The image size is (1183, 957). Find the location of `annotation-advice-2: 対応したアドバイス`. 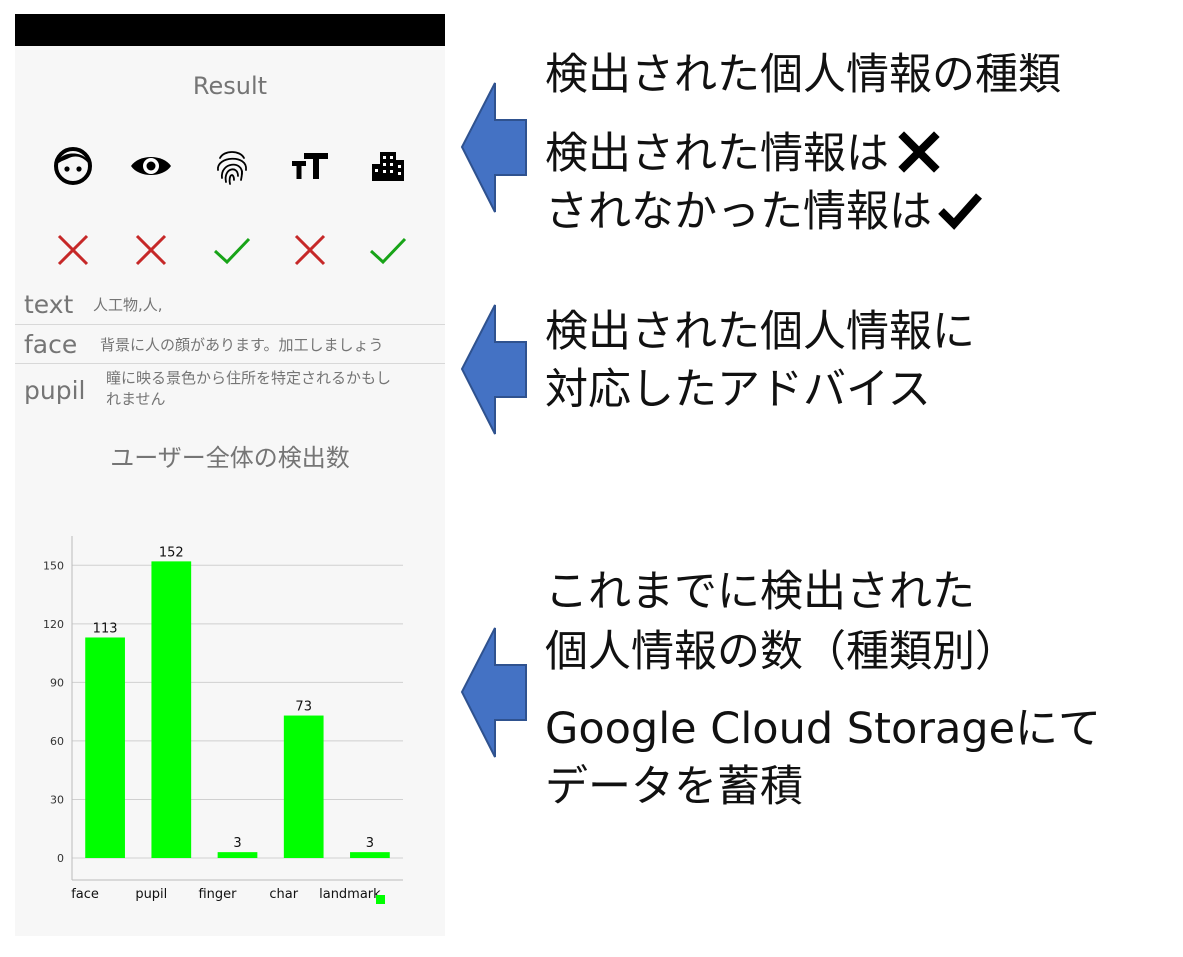

annotation-advice-2: 対応したアドバイス is located at coordinates (738, 390).